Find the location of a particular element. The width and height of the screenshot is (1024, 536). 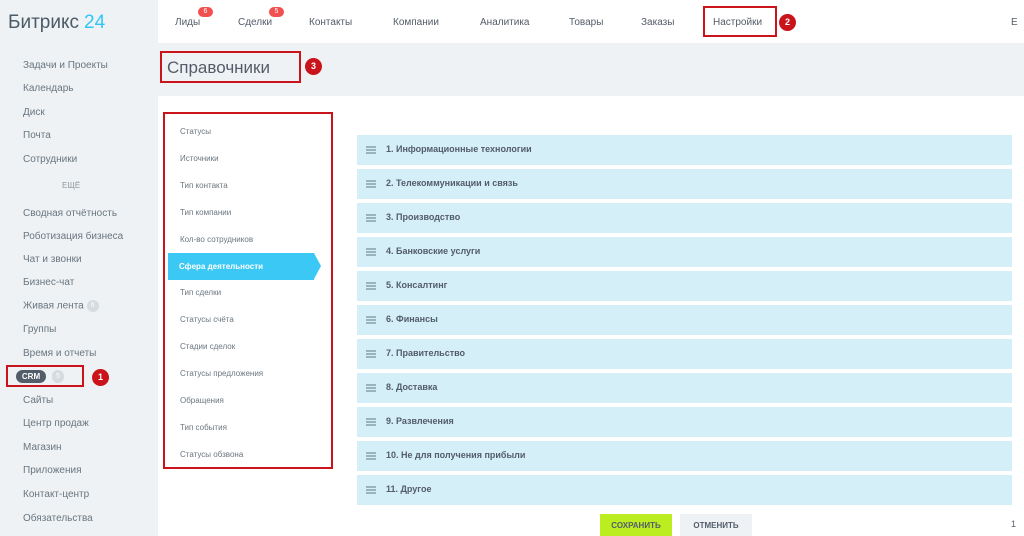

settings-highlight is located at coordinates (740, 21).